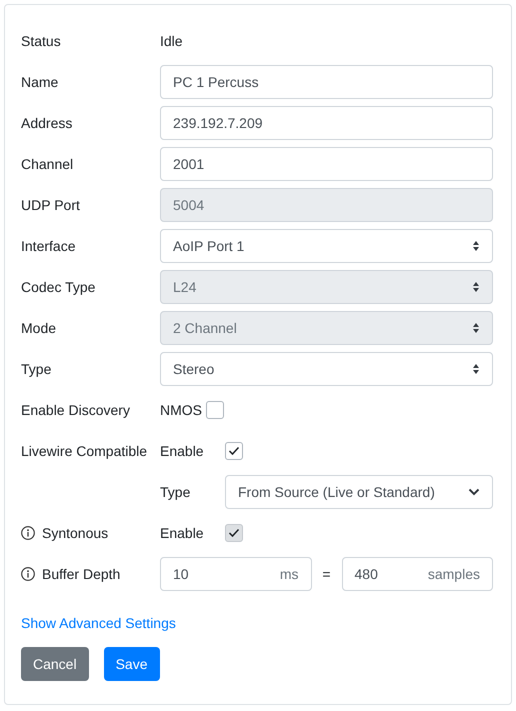 This screenshot has height=711, width=516. I want to click on select-field: AoIP Port 1, so click(326, 246).